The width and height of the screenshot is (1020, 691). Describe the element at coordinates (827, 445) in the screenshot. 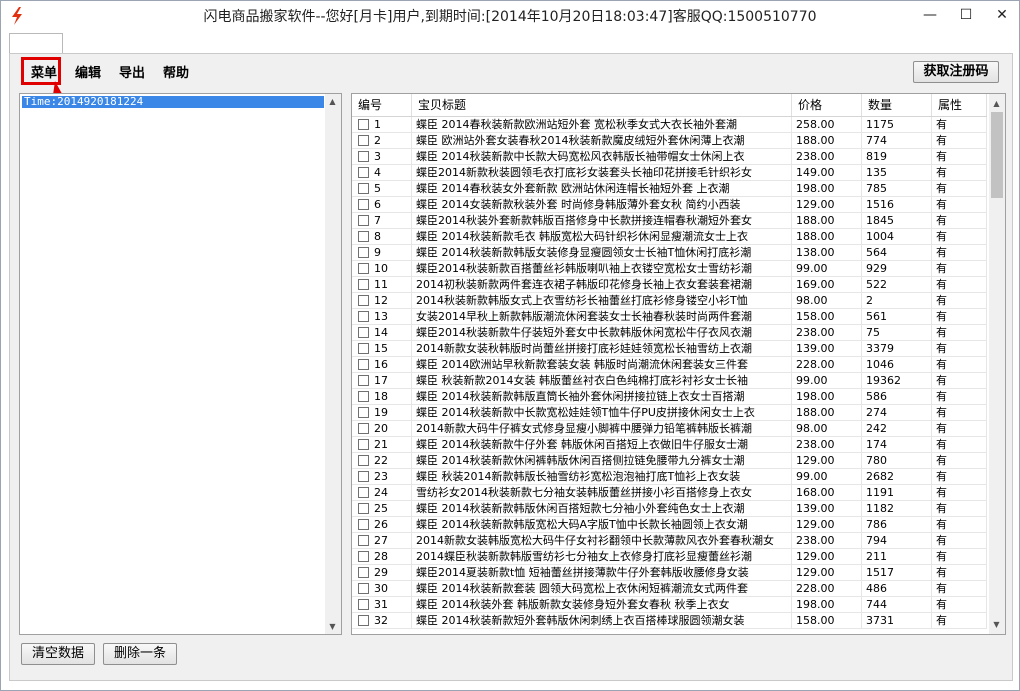

I see `row-price: 238.00` at that location.